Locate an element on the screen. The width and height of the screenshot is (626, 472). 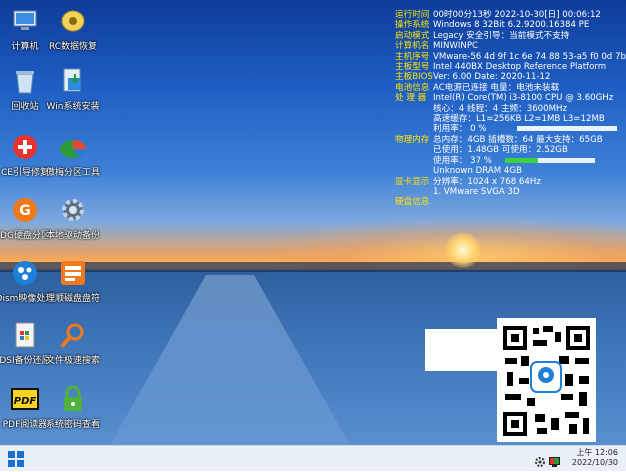
info-row-cpu-cache: 高速缓存：L1=256KB L2=1MB L3=12MB is located at coordinates (519, 119).